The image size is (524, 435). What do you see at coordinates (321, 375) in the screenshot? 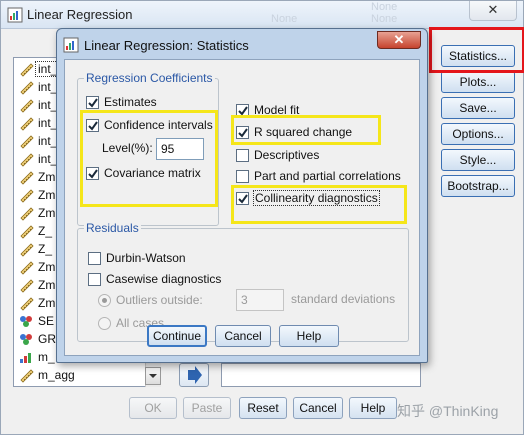
I see `target-variable-field` at bounding box center [321, 375].